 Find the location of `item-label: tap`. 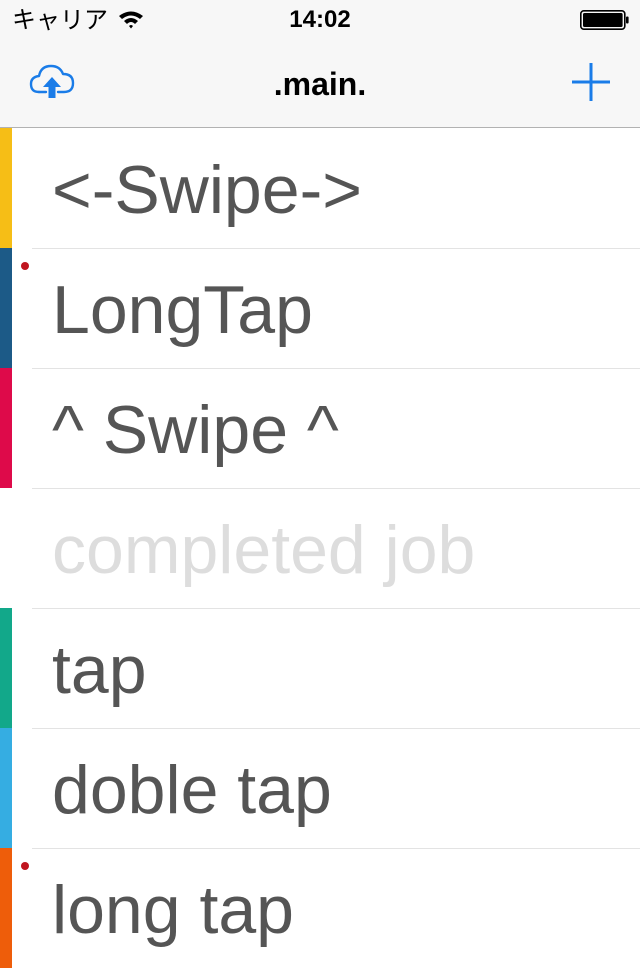

item-label: tap is located at coordinates (99, 670).